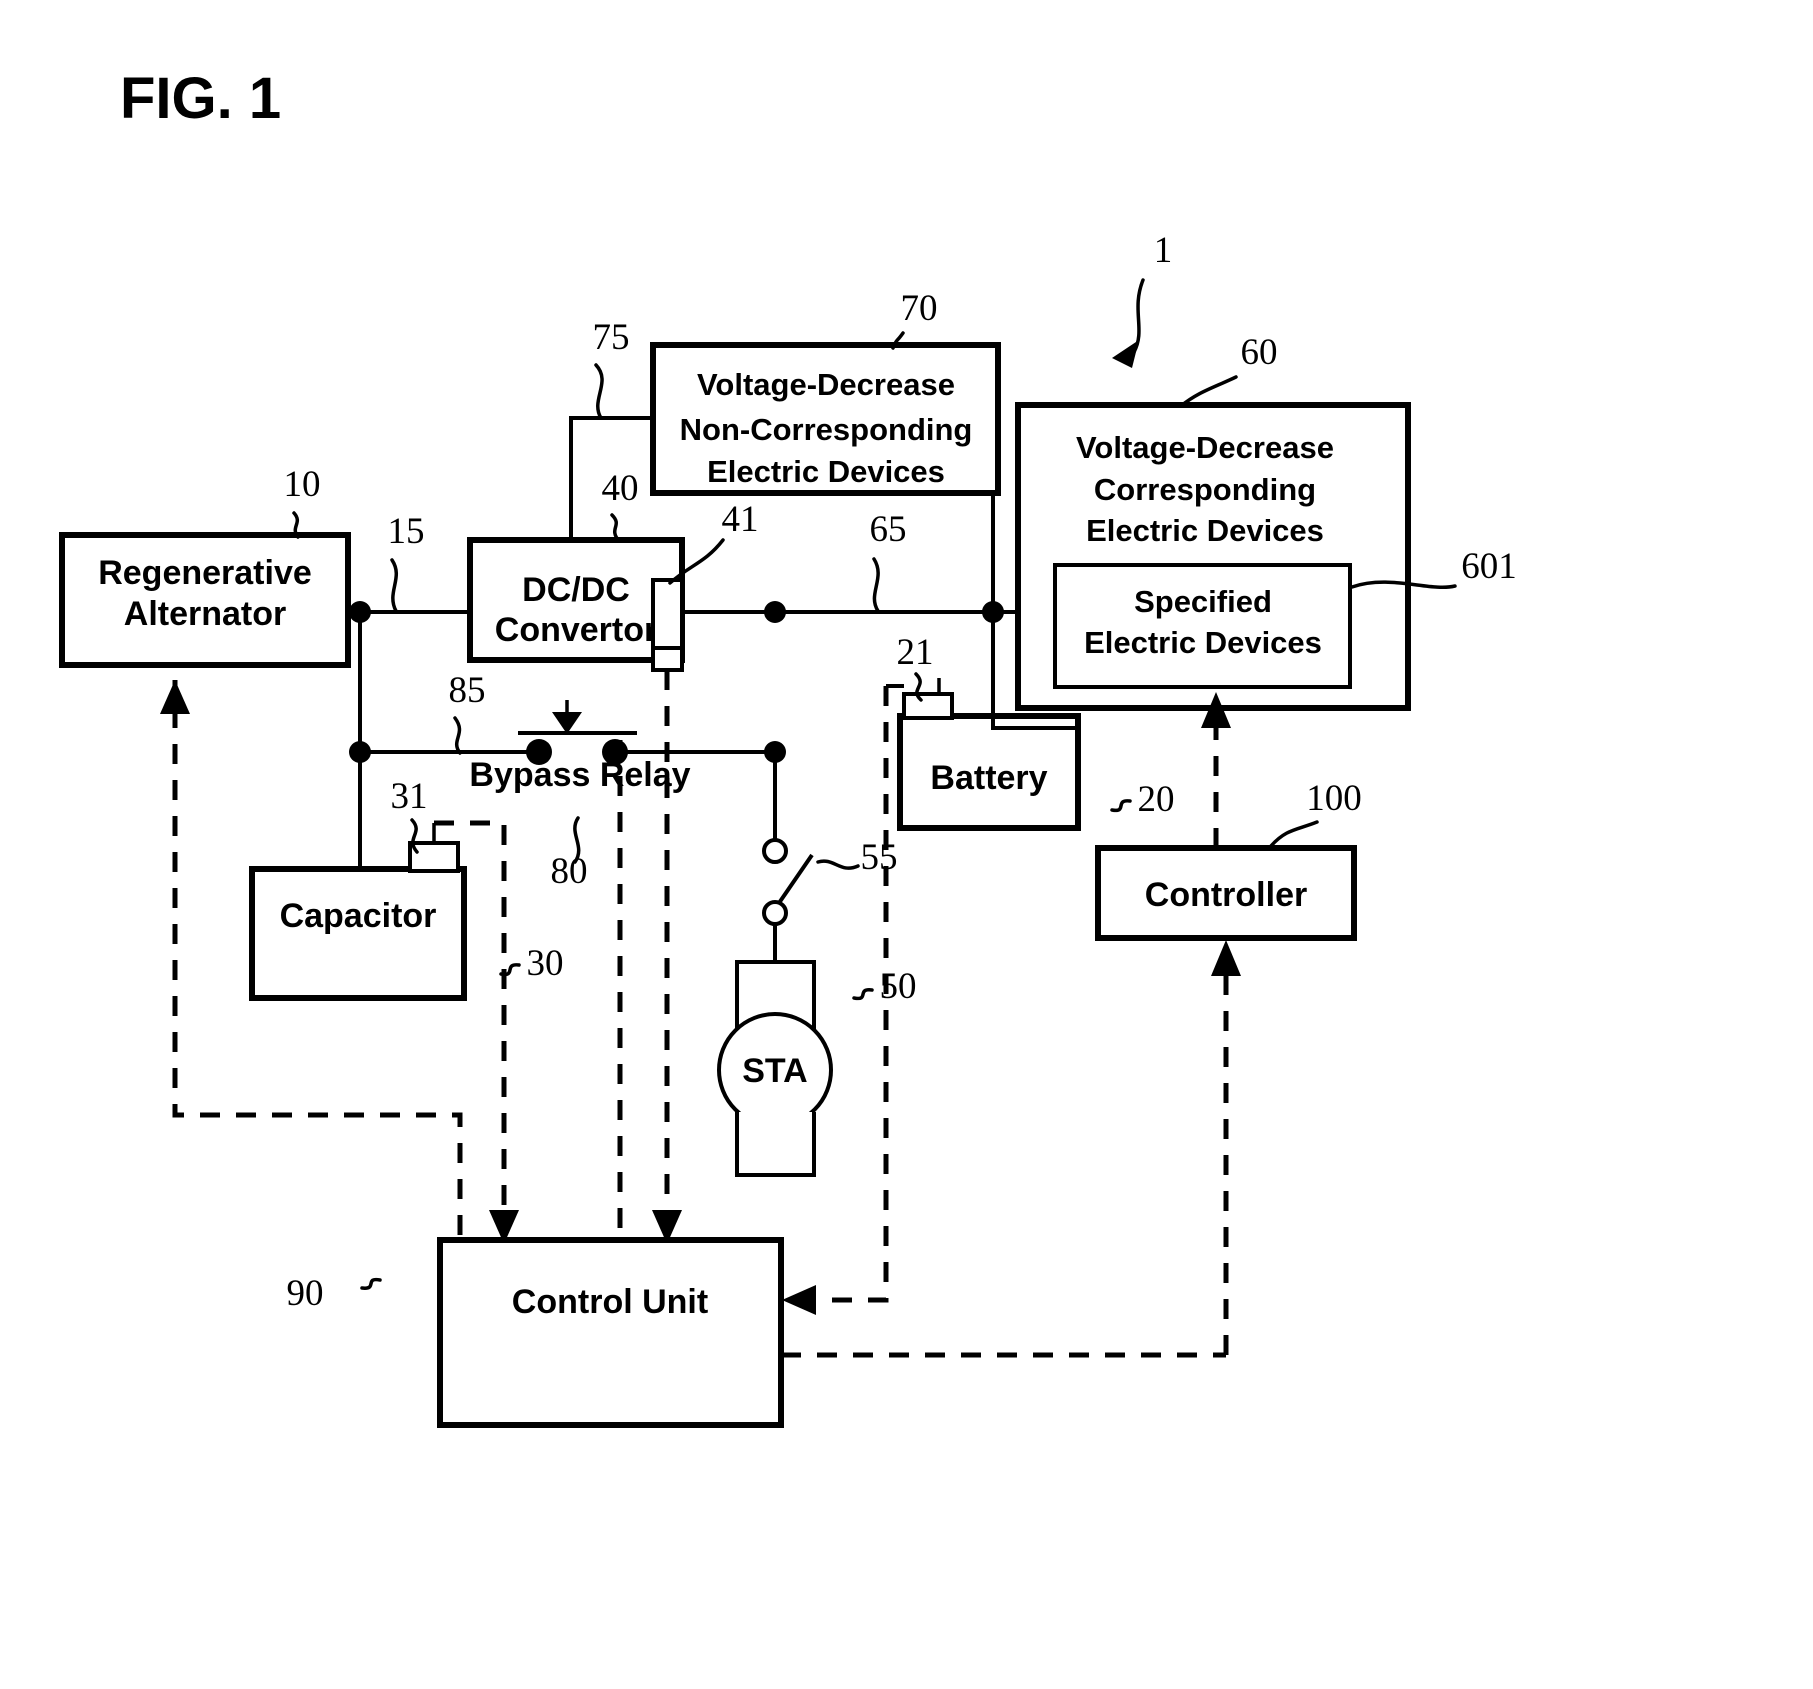  What do you see at coordinates (826, 429) in the screenshot?
I see `label-vd-non-corr-line2: Non-Corresponding` at bounding box center [826, 429].